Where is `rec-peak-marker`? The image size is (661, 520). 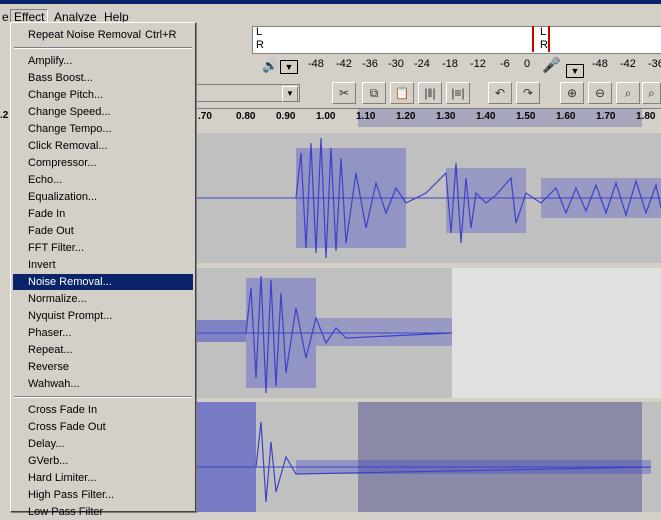
rec-peak-marker is located at coordinates (549, 39).